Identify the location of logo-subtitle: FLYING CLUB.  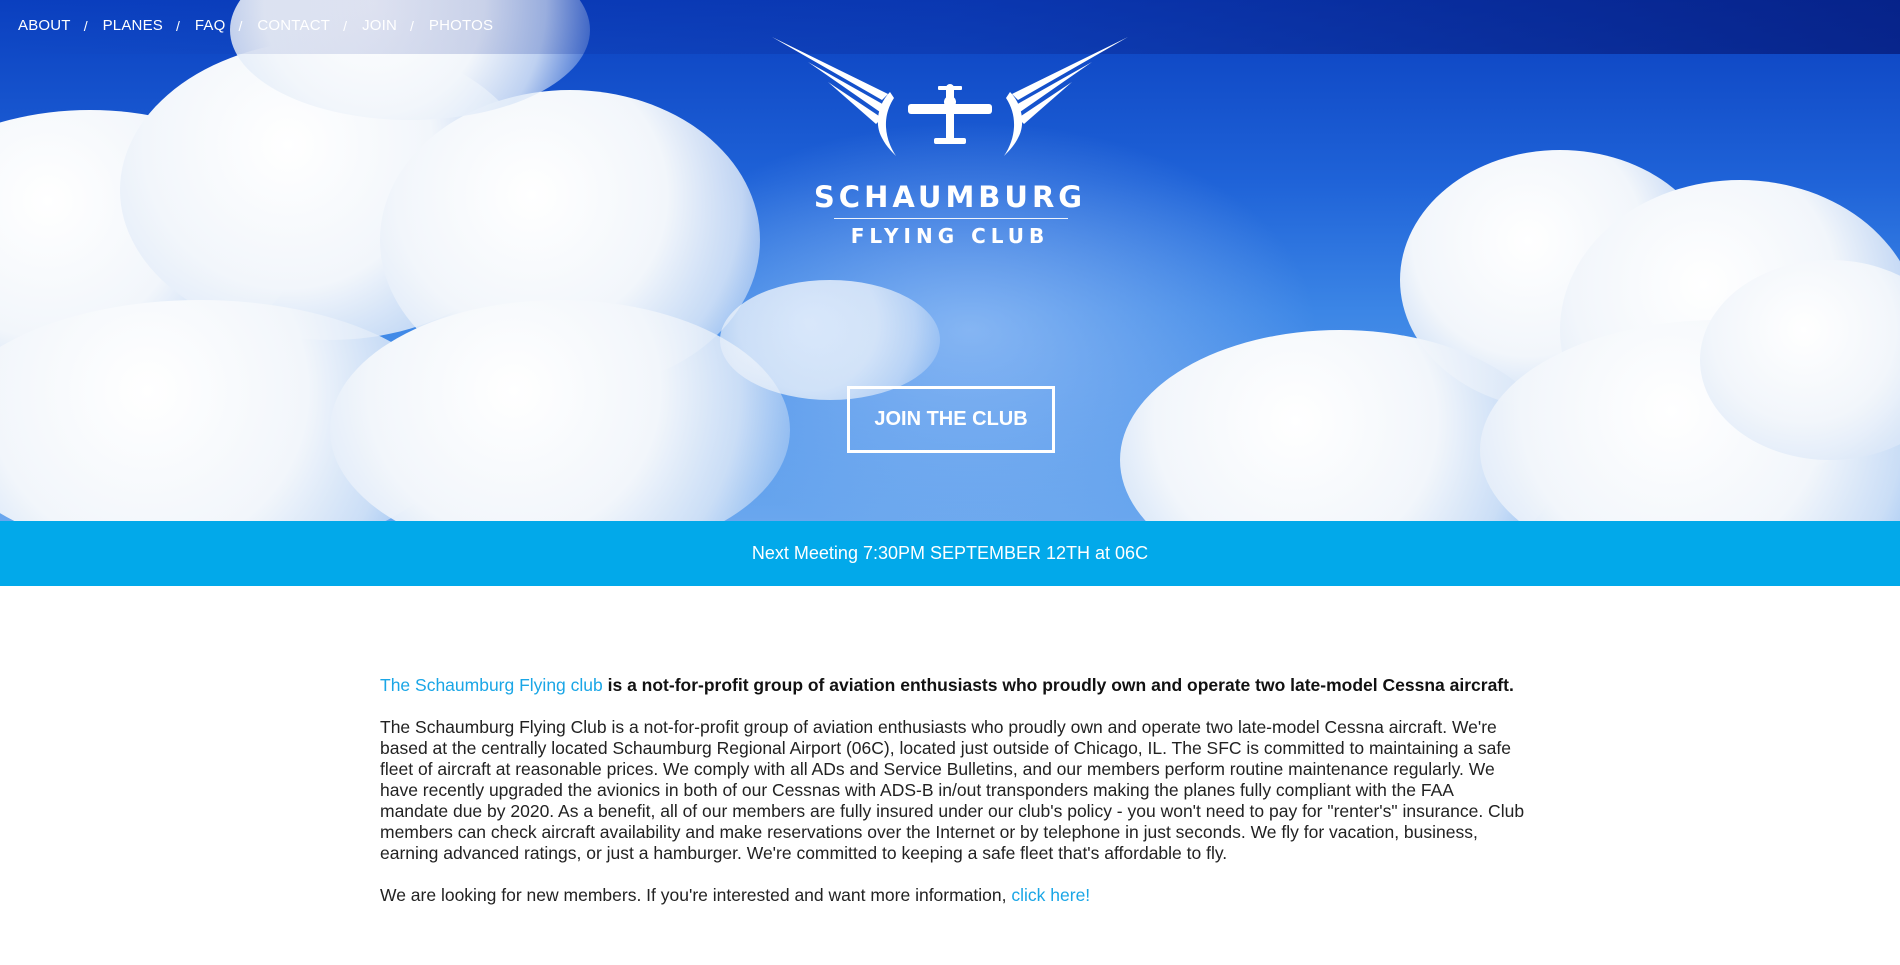
(950, 236).